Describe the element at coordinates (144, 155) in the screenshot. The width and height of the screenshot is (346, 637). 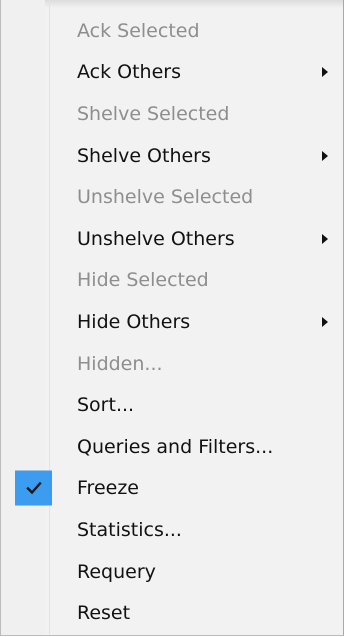
I see `menu-item-label: Shelve Others` at that location.